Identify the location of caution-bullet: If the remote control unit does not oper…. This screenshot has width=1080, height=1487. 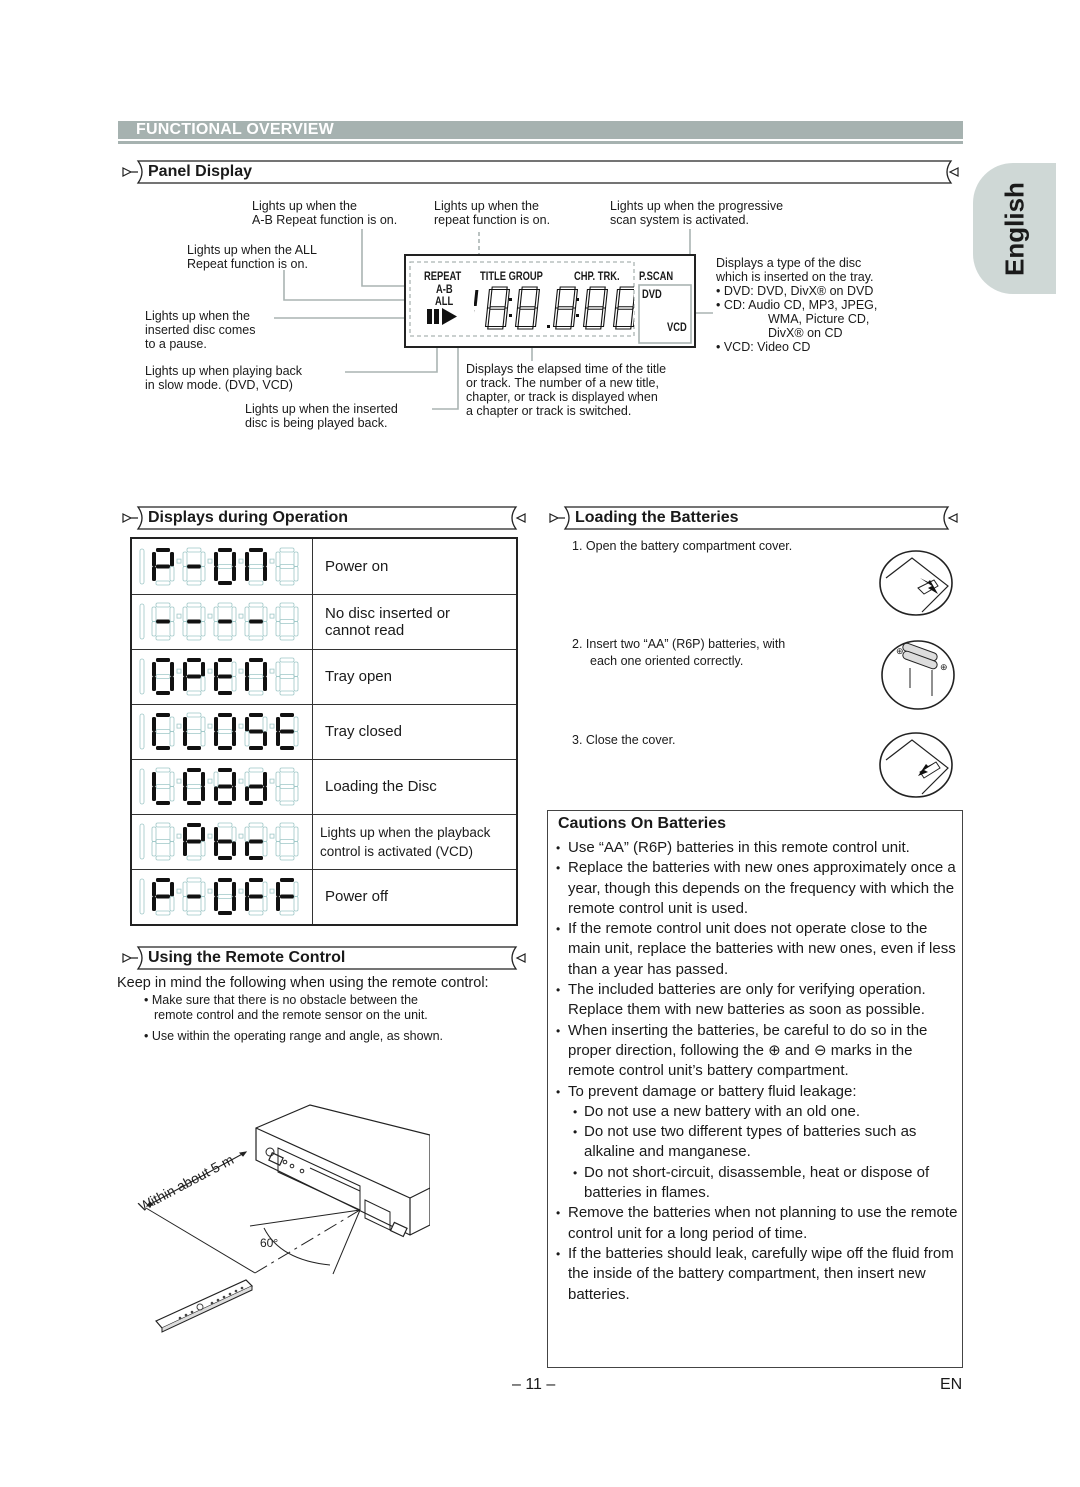
(758, 949).